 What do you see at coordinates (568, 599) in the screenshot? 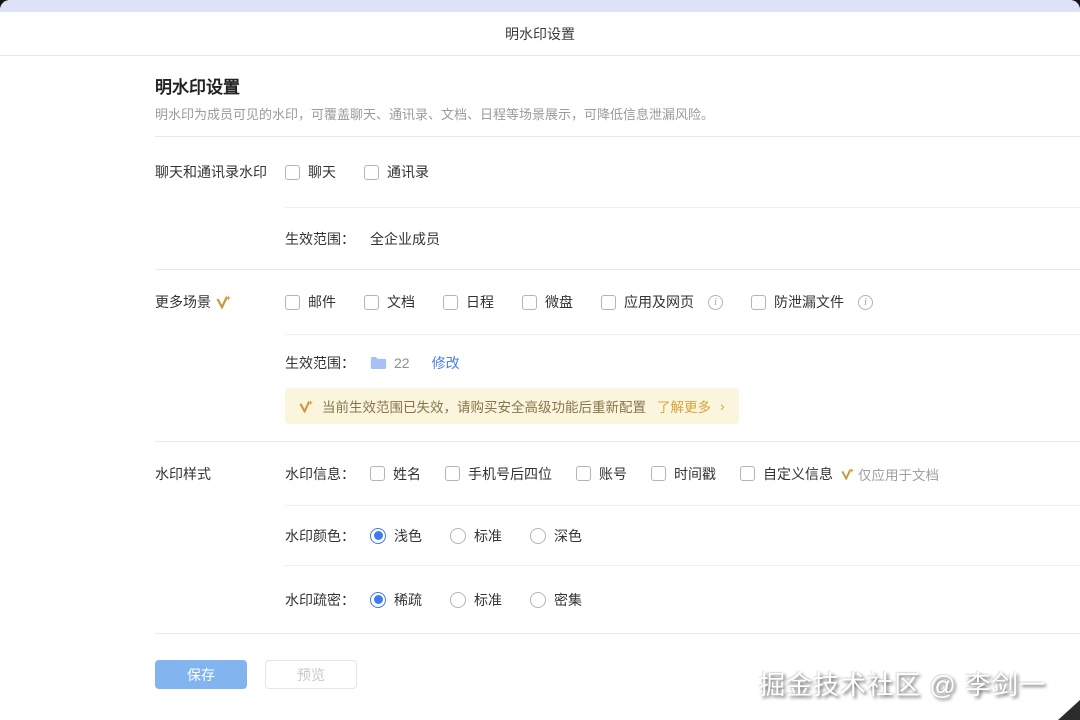
I see `radio-label: 密集` at bounding box center [568, 599].